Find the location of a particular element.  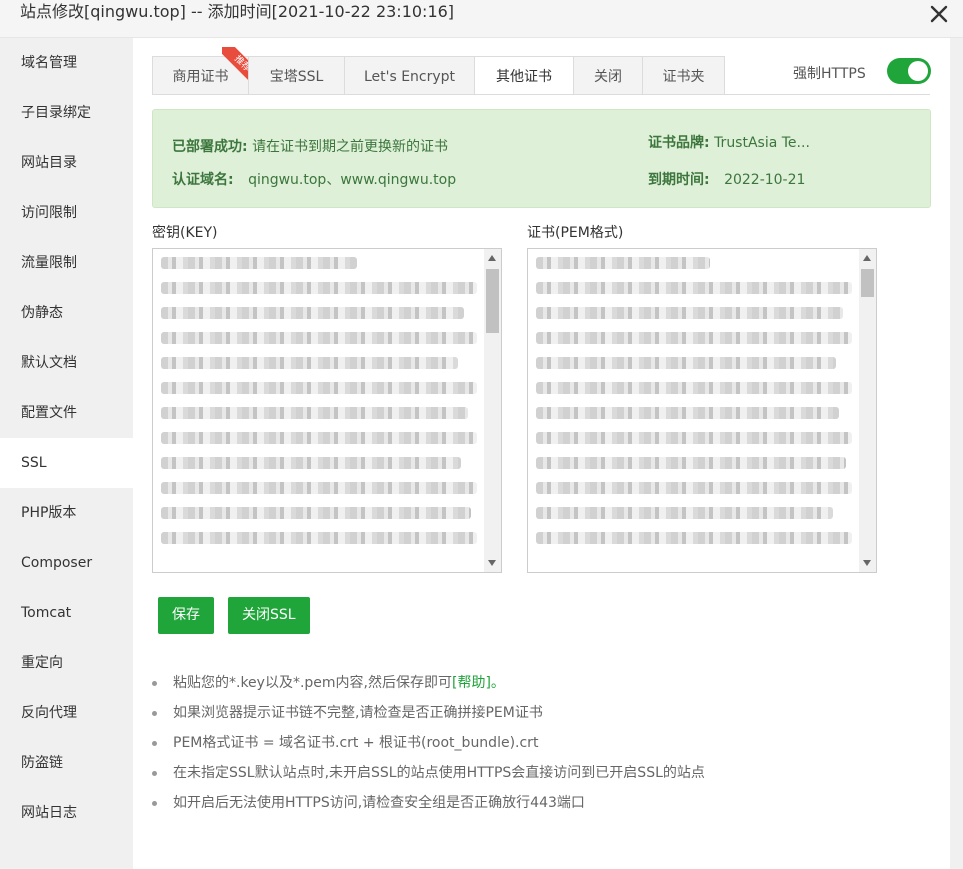

sidebar-item-hotlink: 防盗链 is located at coordinates (66, 763).